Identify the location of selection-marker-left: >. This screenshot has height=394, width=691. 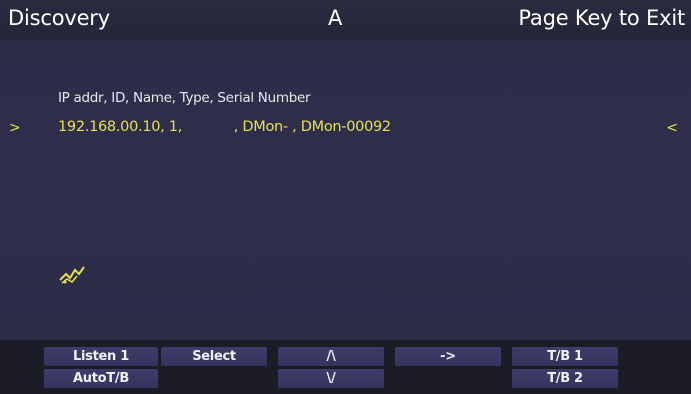
(15, 128).